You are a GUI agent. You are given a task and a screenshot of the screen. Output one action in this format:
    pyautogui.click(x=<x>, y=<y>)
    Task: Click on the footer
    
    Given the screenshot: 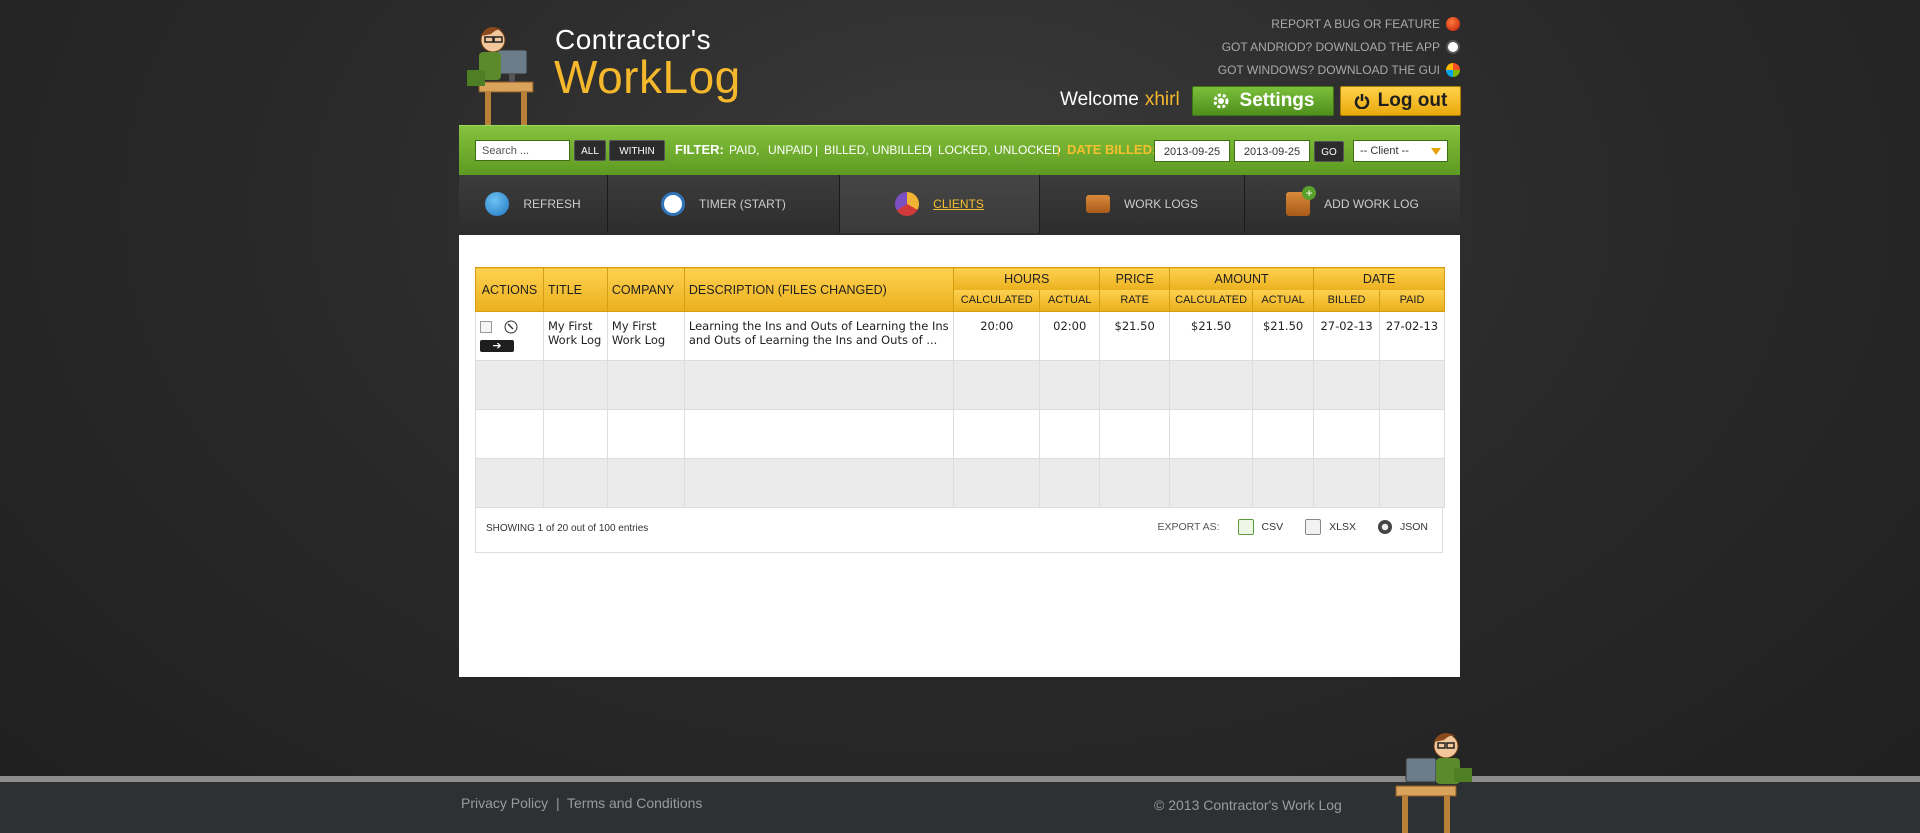 What is the action you would take?
    pyautogui.click(x=960, y=807)
    